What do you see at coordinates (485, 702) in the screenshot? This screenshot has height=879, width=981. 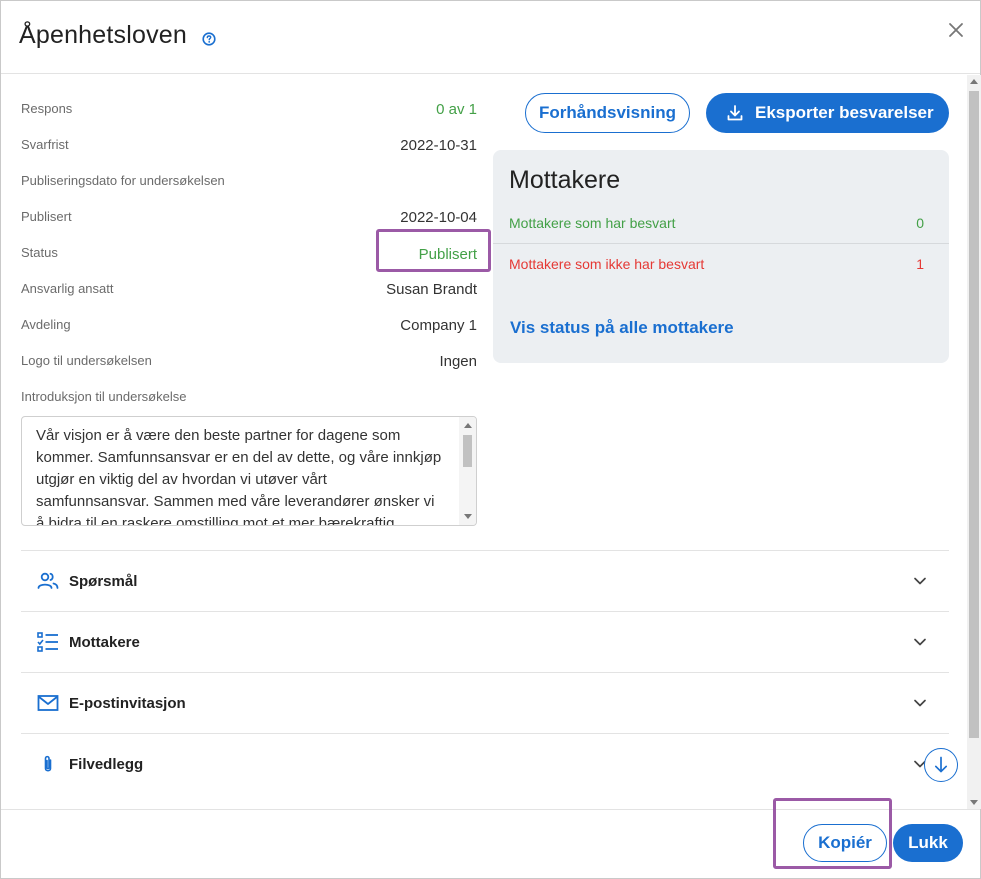 I see `section-email-invitation: E-postinvitasjon` at bounding box center [485, 702].